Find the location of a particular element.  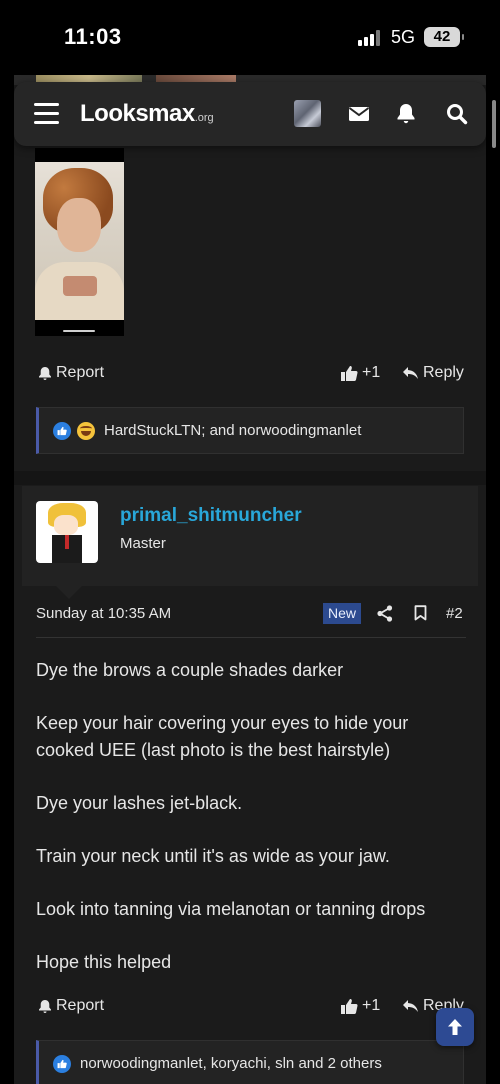

battery-icon: 42 is located at coordinates (444, 37).